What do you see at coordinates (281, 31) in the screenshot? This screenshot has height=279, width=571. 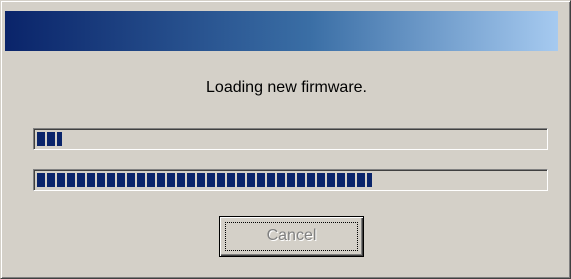 I see `title-bar` at bounding box center [281, 31].